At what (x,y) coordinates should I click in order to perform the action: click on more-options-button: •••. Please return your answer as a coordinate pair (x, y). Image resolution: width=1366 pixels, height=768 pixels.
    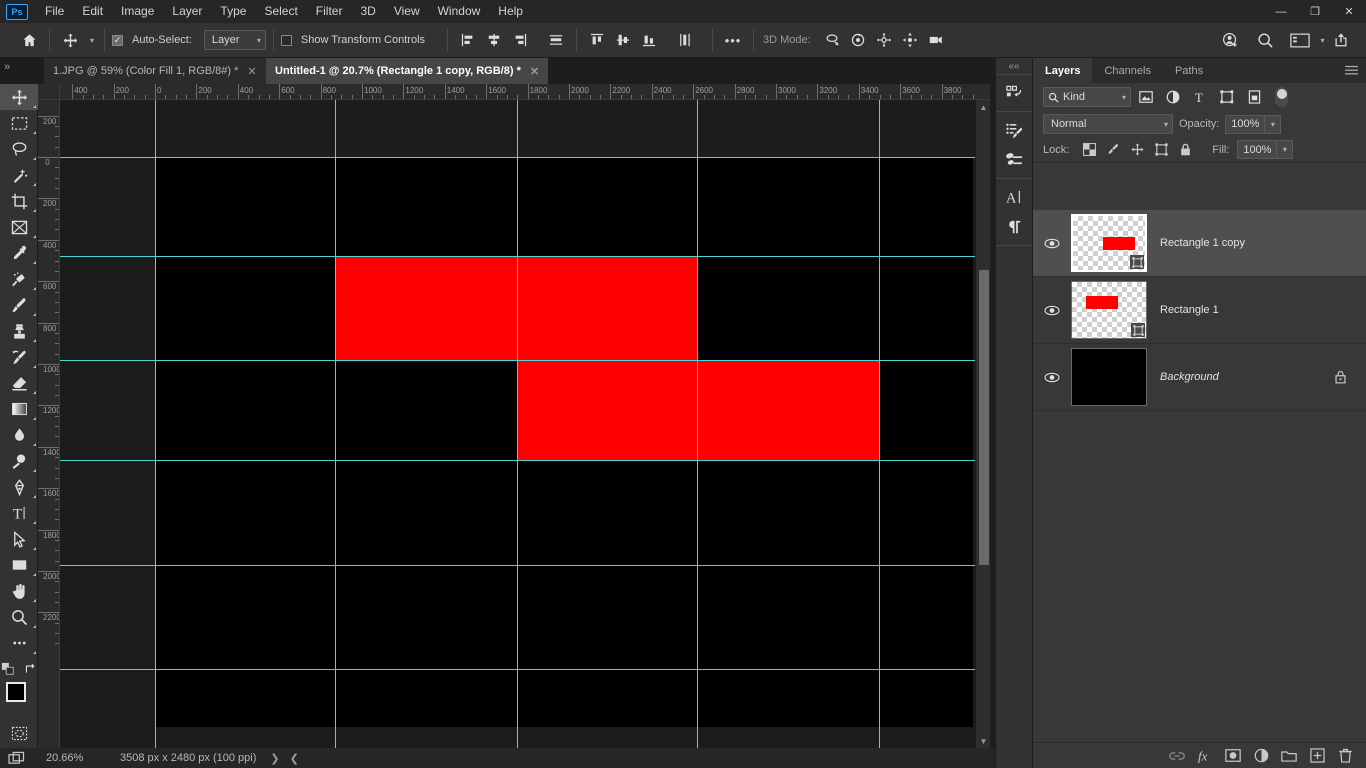
    Looking at the image, I should click on (733, 40).